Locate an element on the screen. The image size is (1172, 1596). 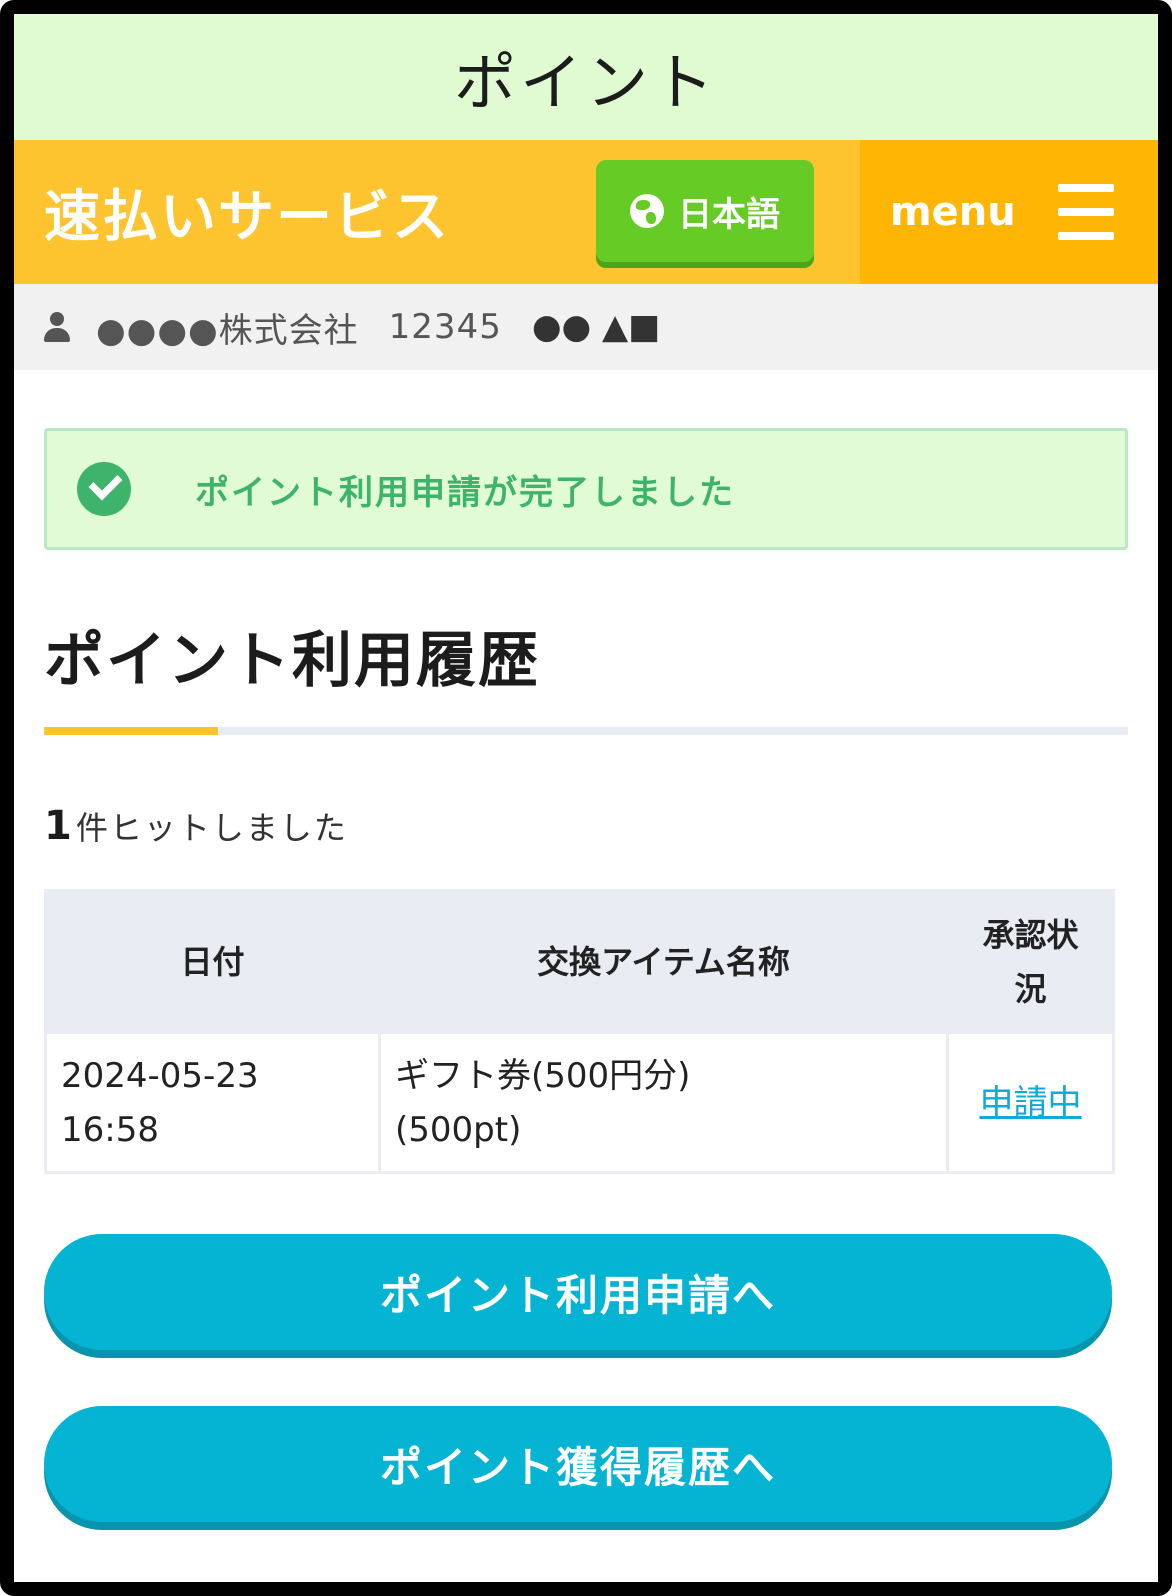
brand-area: 速払いサービス 日本語 is located at coordinates (437, 212).